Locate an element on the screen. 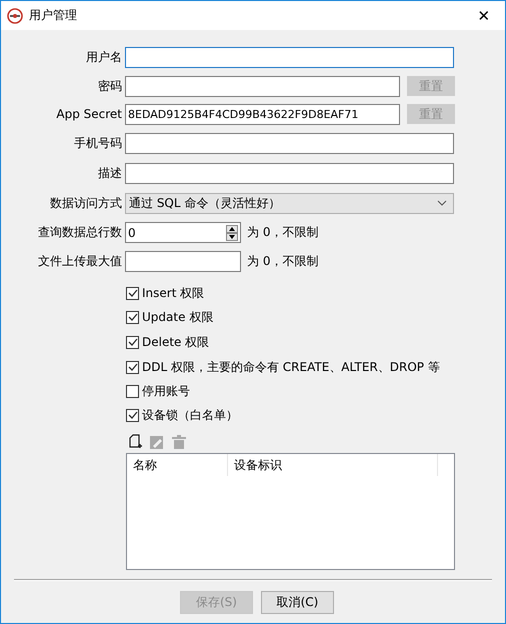 This screenshot has height=624, width=506. checkbox-label: Insert 权限 is located at coordinates (173, 293).